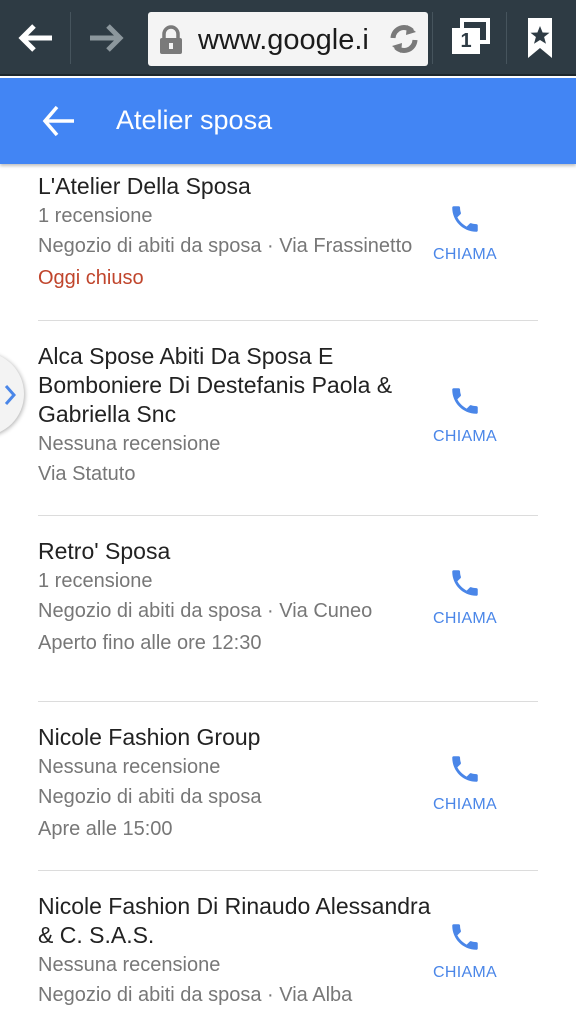  Describe the element at coordinates (288, 121) in the screenshot. I see `app-header: Atelier sposa` at that location.